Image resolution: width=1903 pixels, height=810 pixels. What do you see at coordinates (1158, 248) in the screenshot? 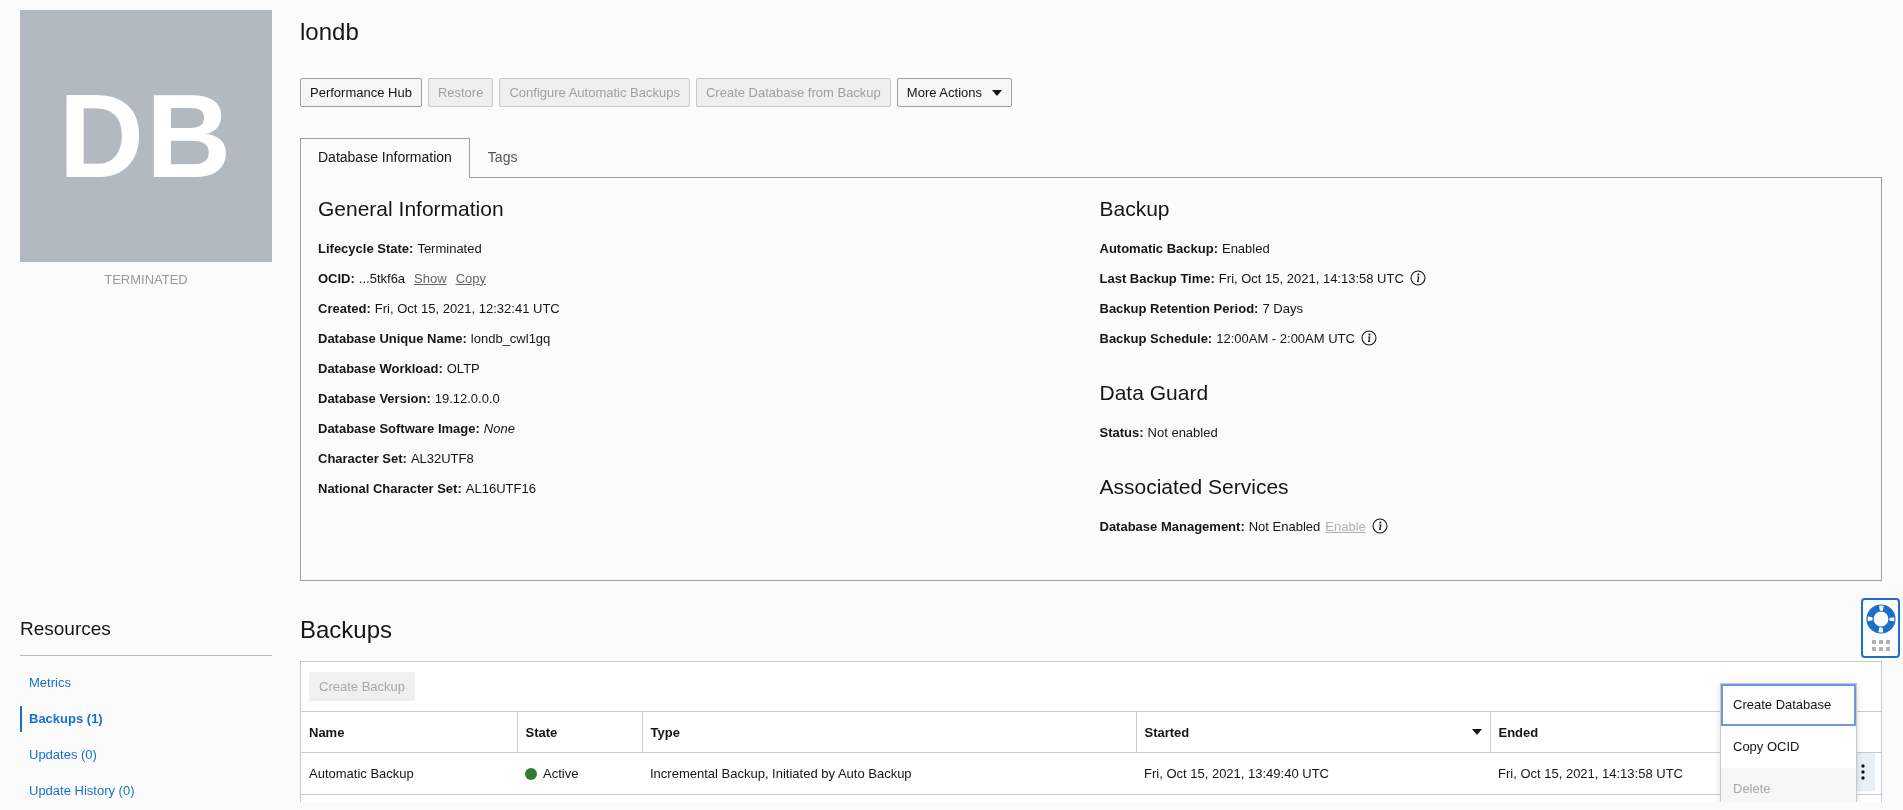
I see `field-label: Automatic Backup:` at bounding box center [1158, 248].